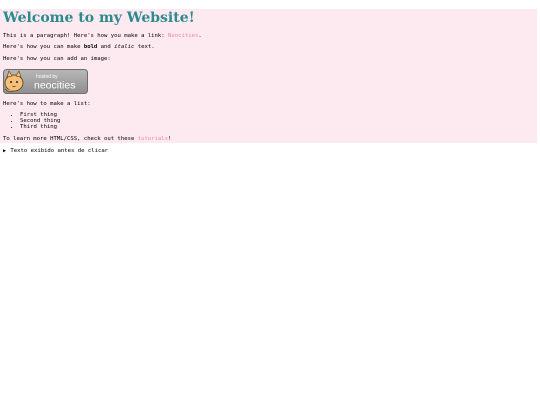  What do you see at coordinates (200, 36) in the screenshot?
I see `paragraph-text-end: .` at bounding box center [200, 36].